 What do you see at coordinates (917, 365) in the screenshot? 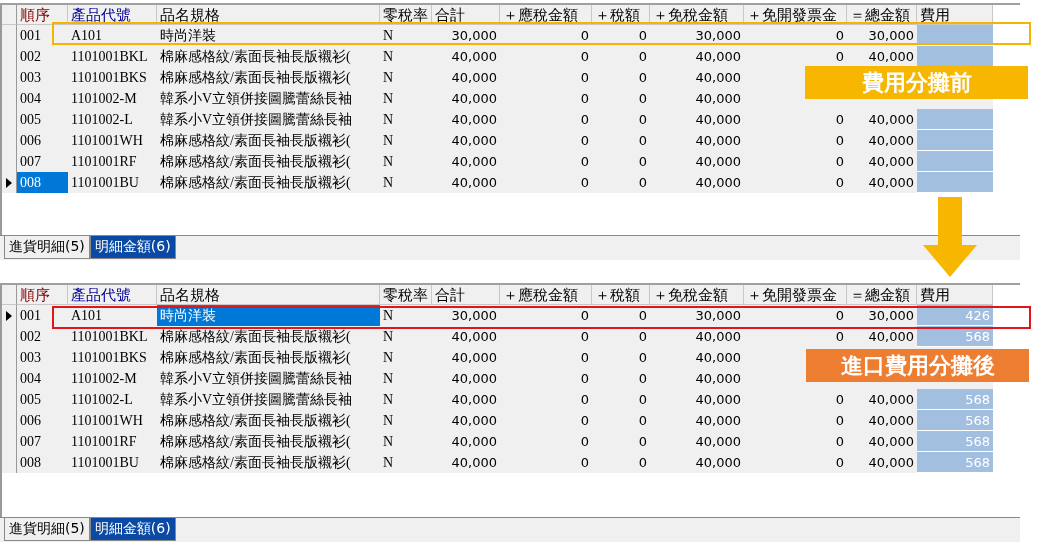
I see `callout-label: 進口費用分攤後` at bounding box center [917, 365].